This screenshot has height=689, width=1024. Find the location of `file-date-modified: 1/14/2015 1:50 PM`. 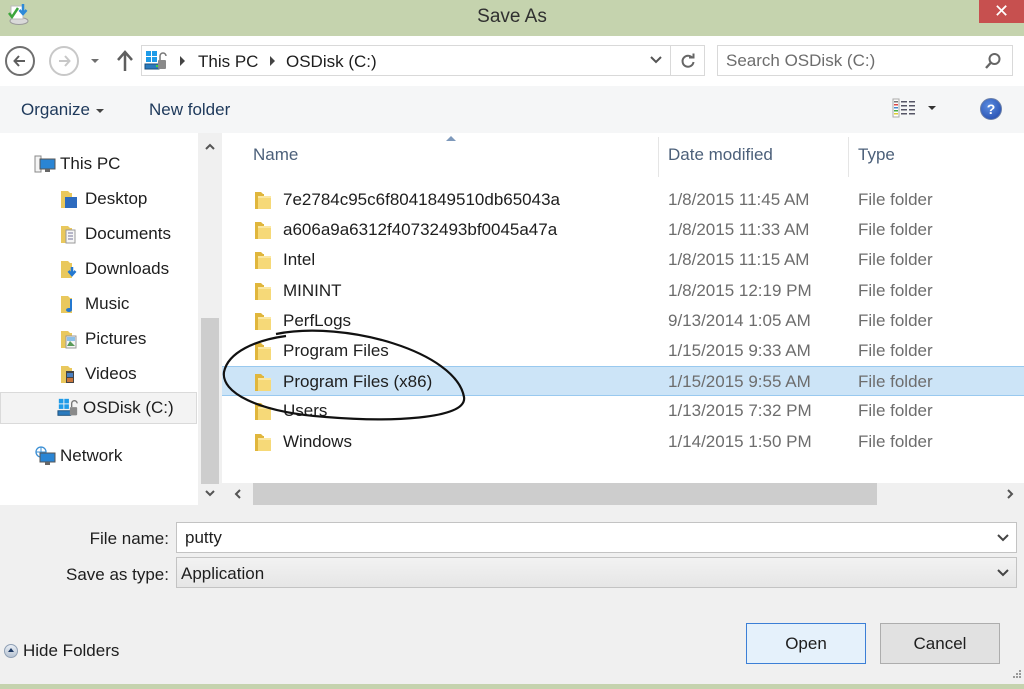

file-date-modified: 1/14/2015 1:50 PM is located at coordinates (740, 441).